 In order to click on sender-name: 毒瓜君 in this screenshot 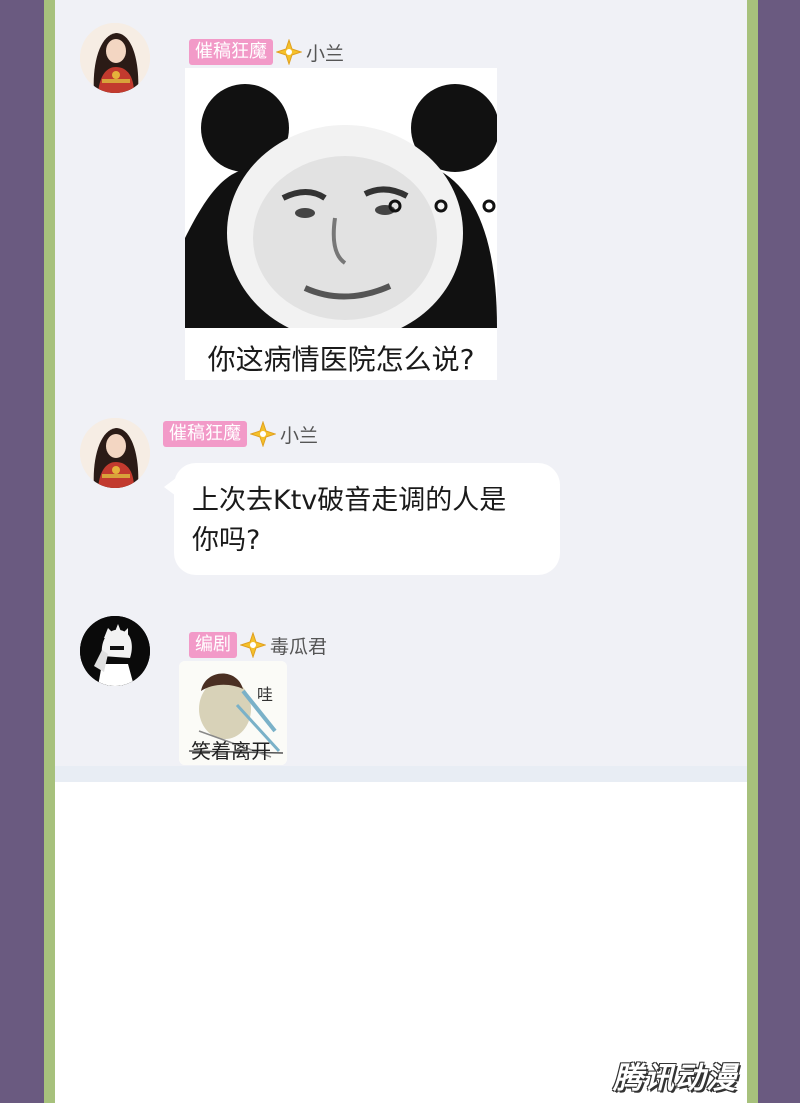, I will do `click(299, 646)`.